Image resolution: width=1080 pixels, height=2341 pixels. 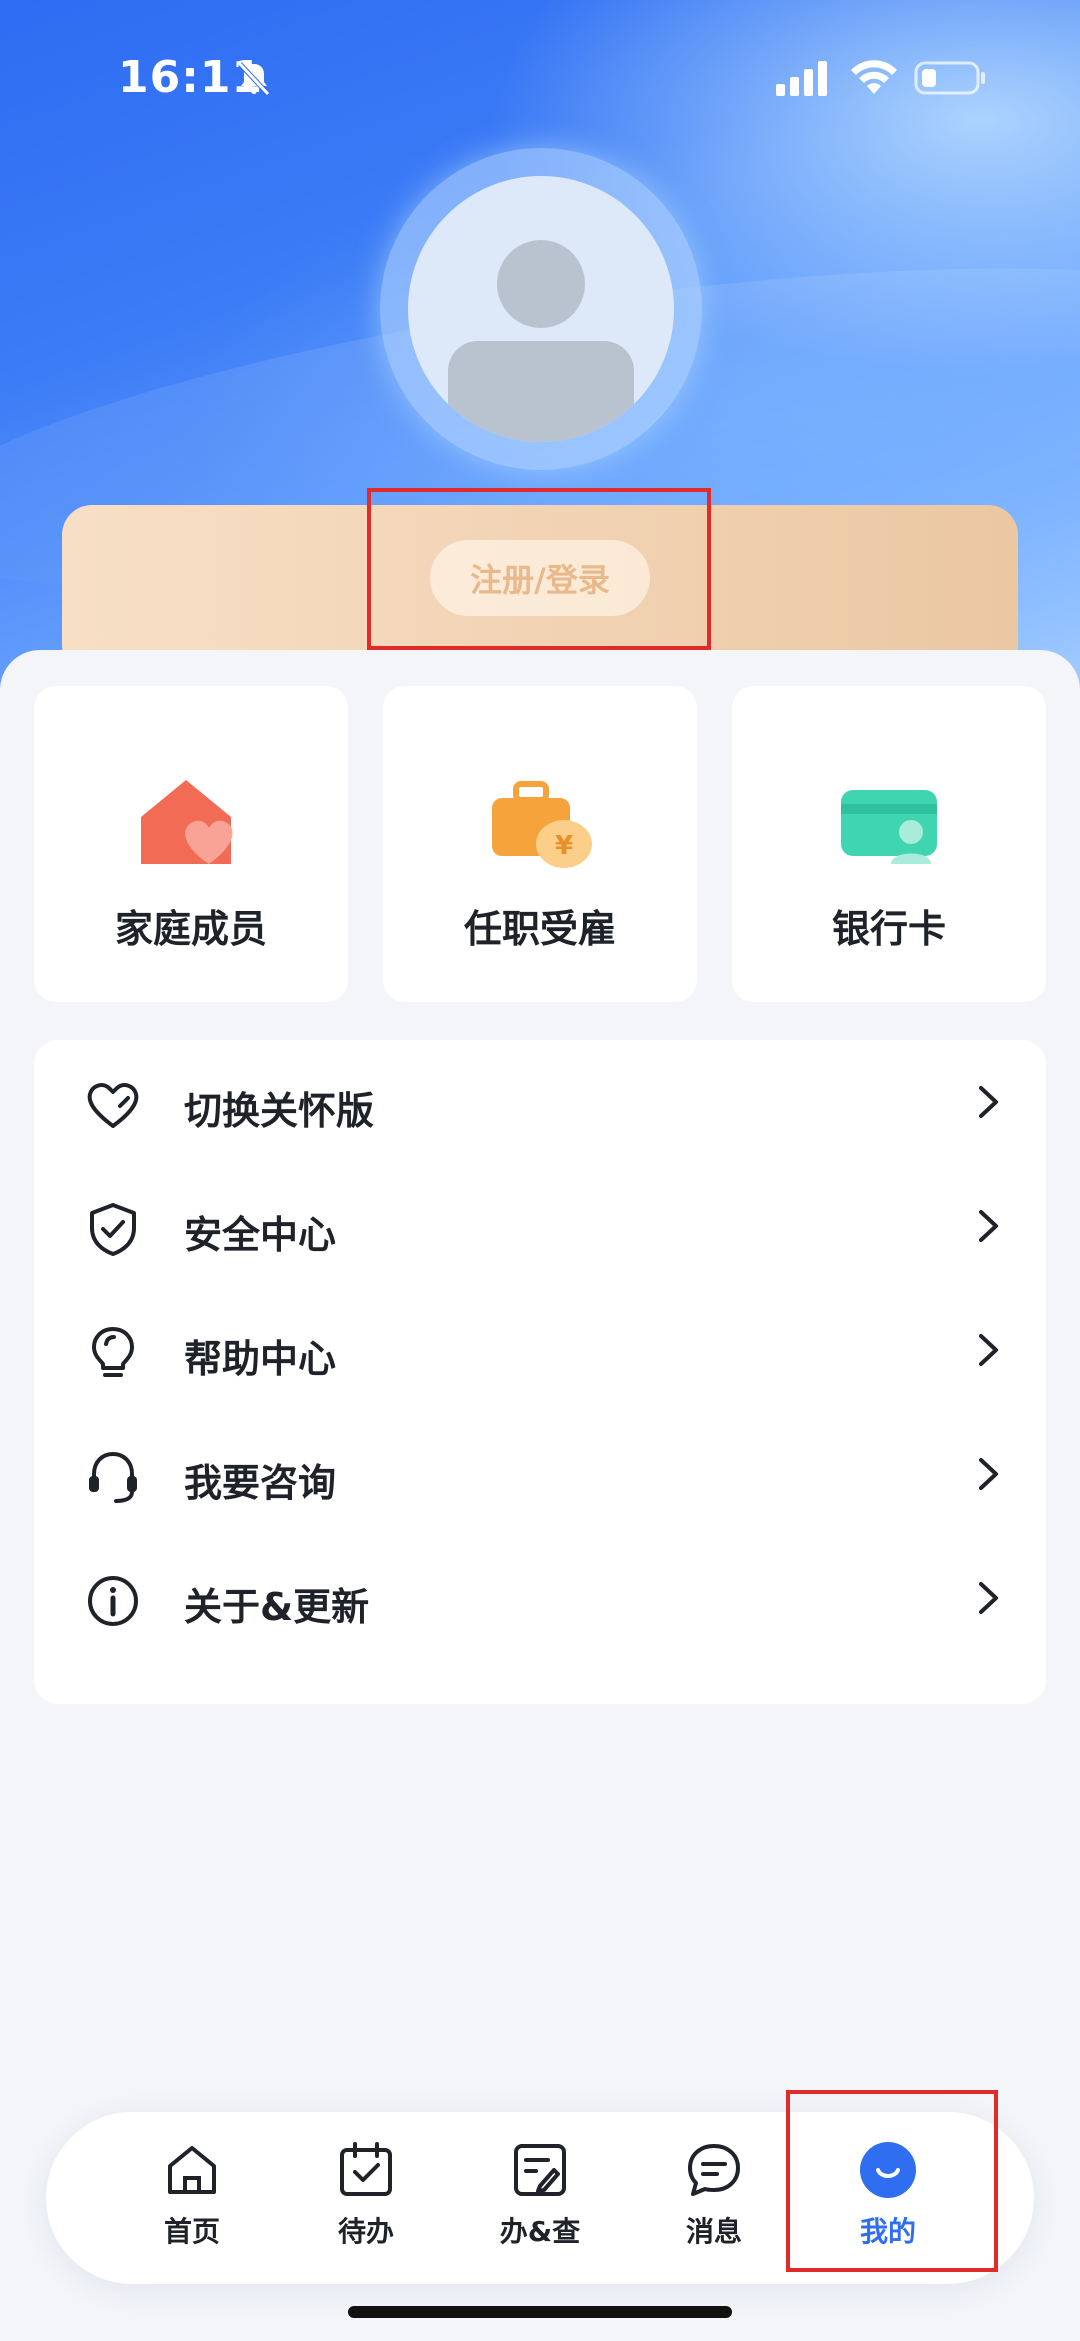 What do you see at coordinates (714, 2205) in the screenshot?
I see `tab-messages: 消息` at bounding box center [714, 2205].